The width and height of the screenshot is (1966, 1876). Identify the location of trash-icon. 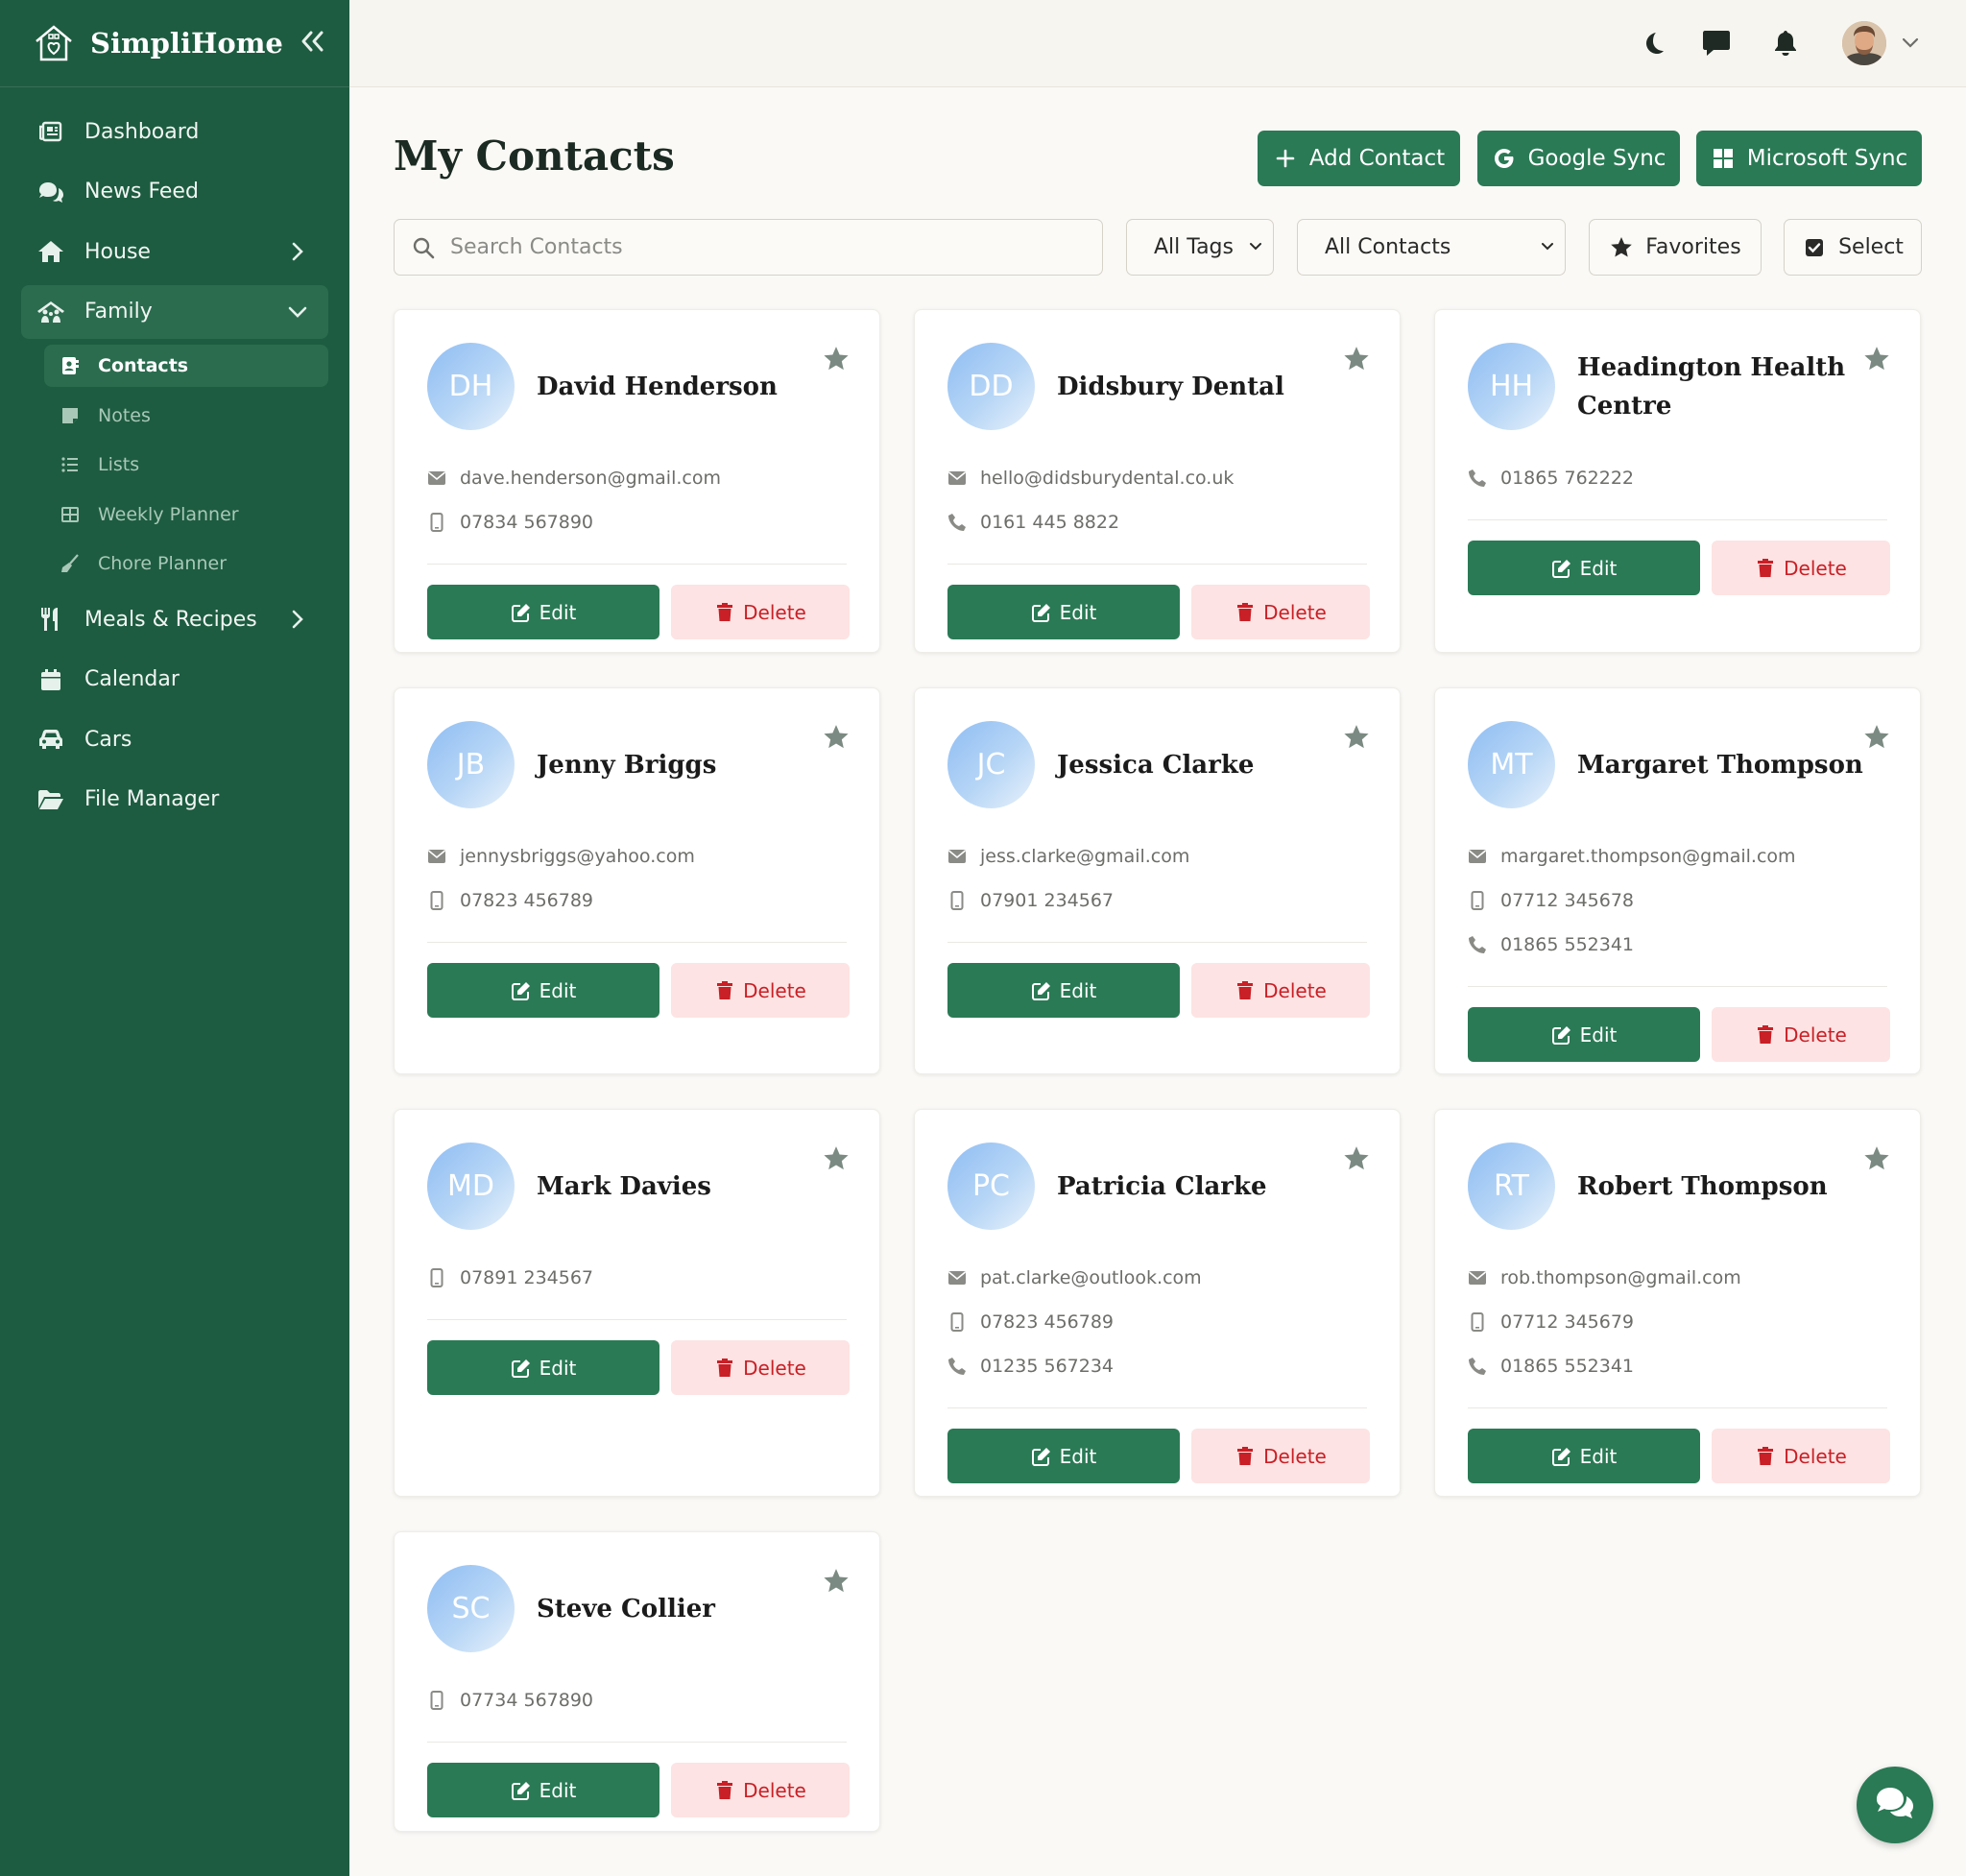
(1765, 1456).